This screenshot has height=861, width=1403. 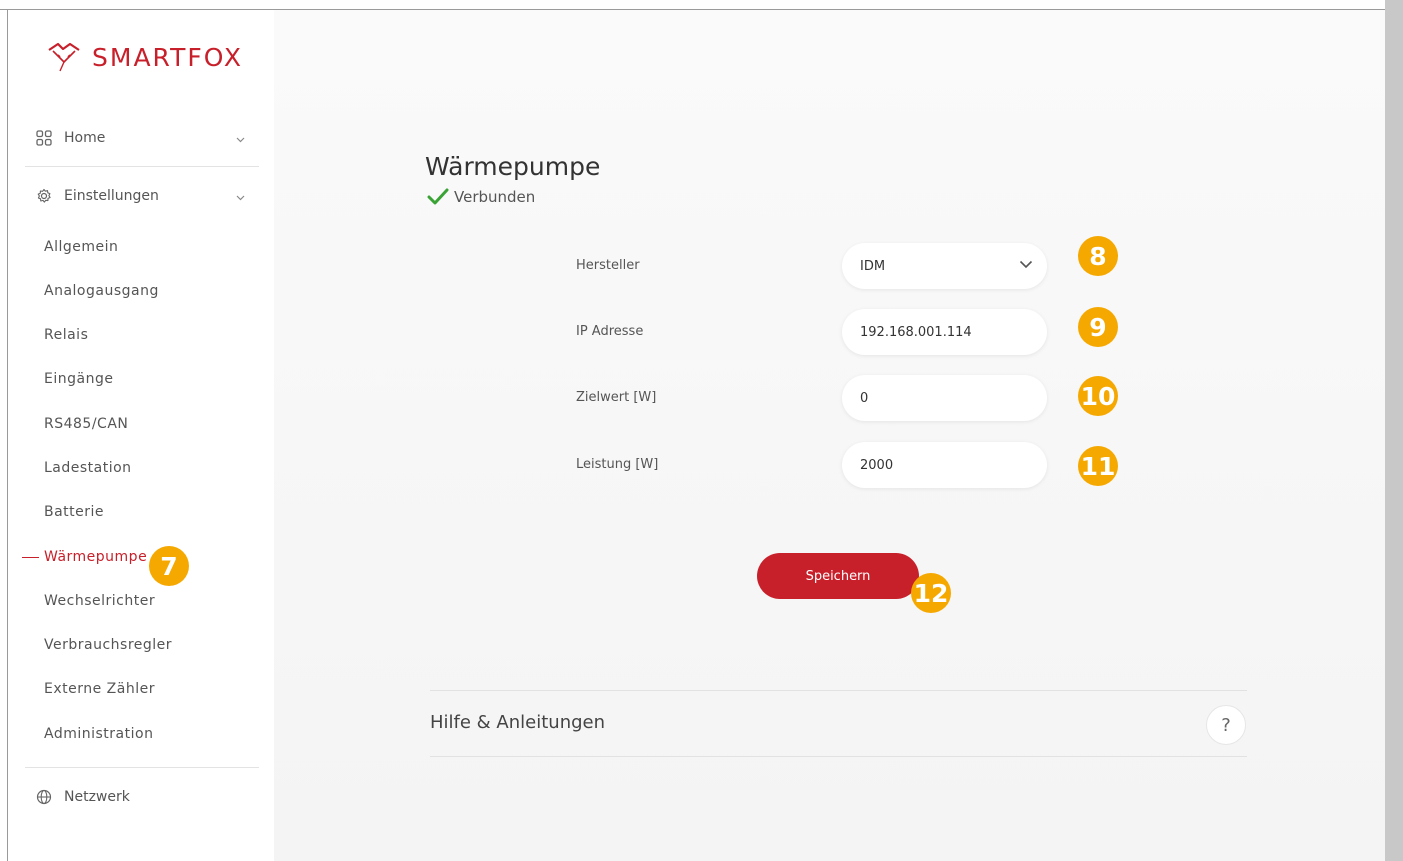 What do you see at coordinates (64, 57) in the screenshot?
I see `fox-logo-icon` at bounding box center [64, 57].